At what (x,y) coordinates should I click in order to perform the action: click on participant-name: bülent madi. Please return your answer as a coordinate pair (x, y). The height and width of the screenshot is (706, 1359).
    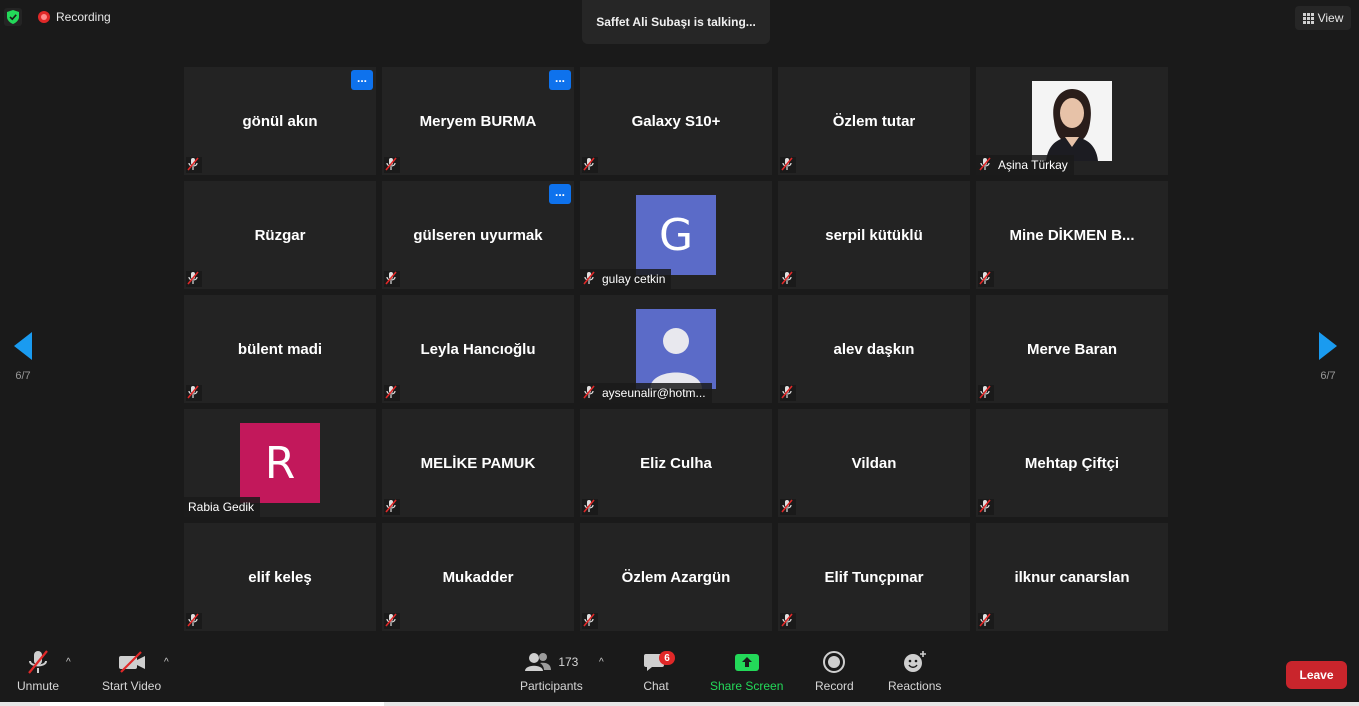
    Looking at the image, I should click on (280, 349).